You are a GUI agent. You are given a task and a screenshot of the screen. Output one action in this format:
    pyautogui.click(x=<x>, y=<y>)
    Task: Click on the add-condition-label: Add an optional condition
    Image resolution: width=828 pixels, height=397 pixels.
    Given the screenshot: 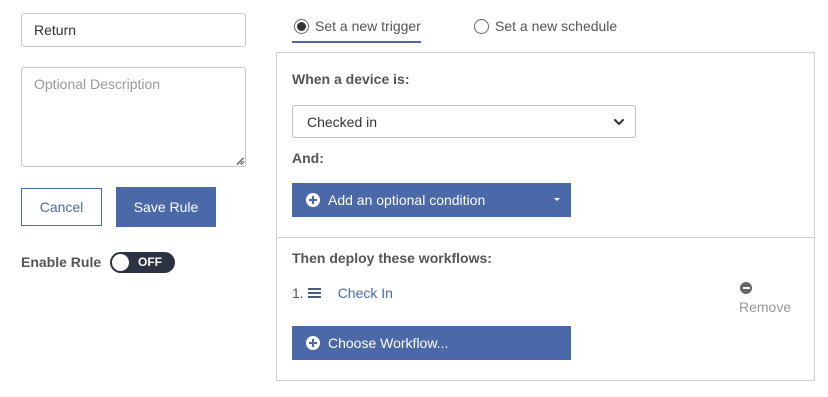 What is the action you would take?
    pyautogui.click(x=407, y=200)
    